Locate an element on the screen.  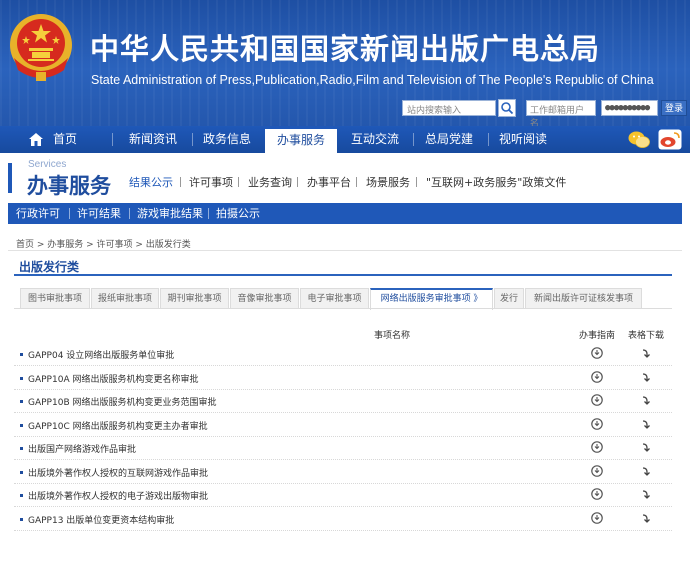
tab-book: 图书审批事项 is located at coordinates (55, 298).